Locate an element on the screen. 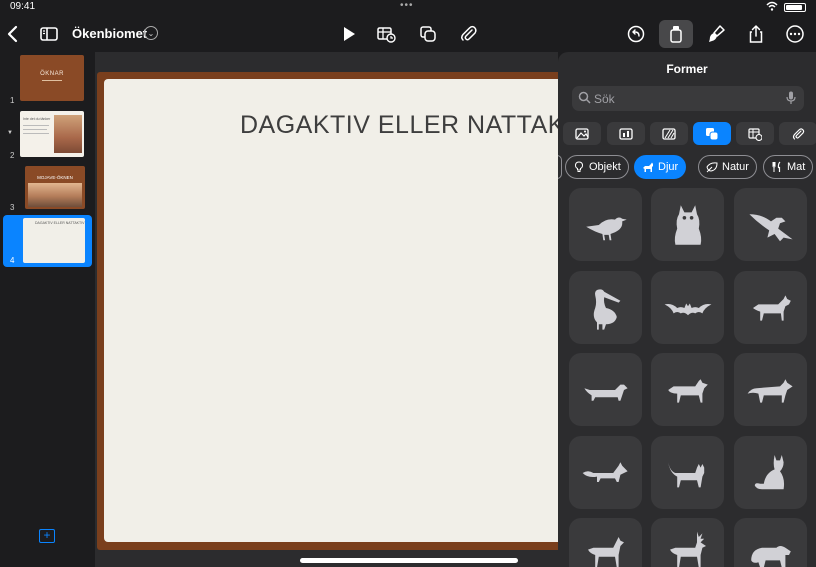 The width and height of the screenshot is (816, 567). category-chip-previous is located at coordinates (560, 167).